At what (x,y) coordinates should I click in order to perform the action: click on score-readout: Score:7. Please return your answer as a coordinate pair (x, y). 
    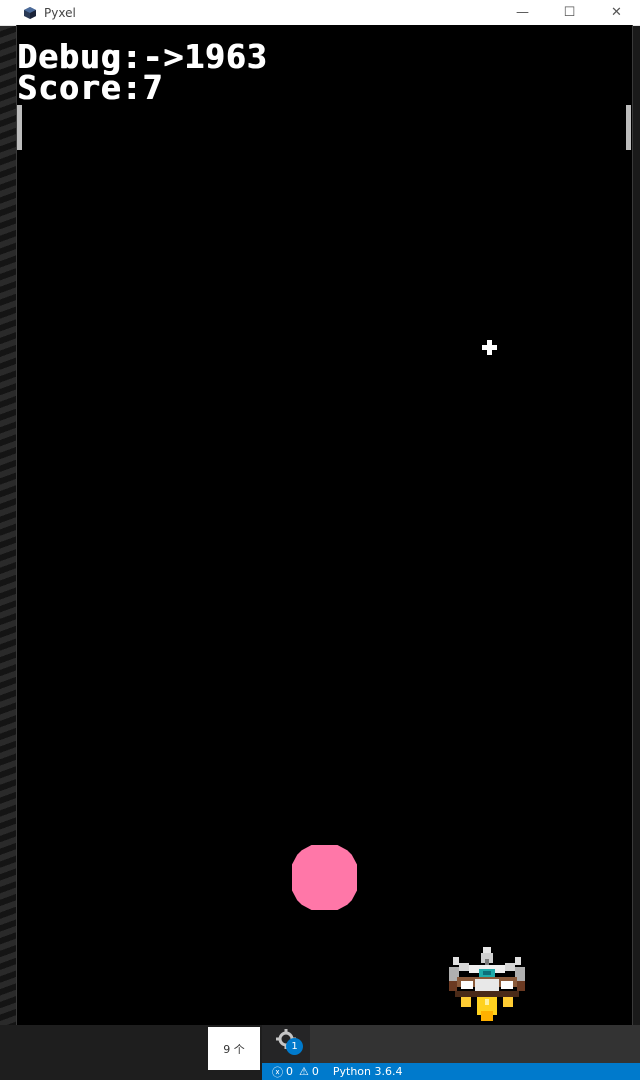
    Looking at the image, I should click on (90, 87).